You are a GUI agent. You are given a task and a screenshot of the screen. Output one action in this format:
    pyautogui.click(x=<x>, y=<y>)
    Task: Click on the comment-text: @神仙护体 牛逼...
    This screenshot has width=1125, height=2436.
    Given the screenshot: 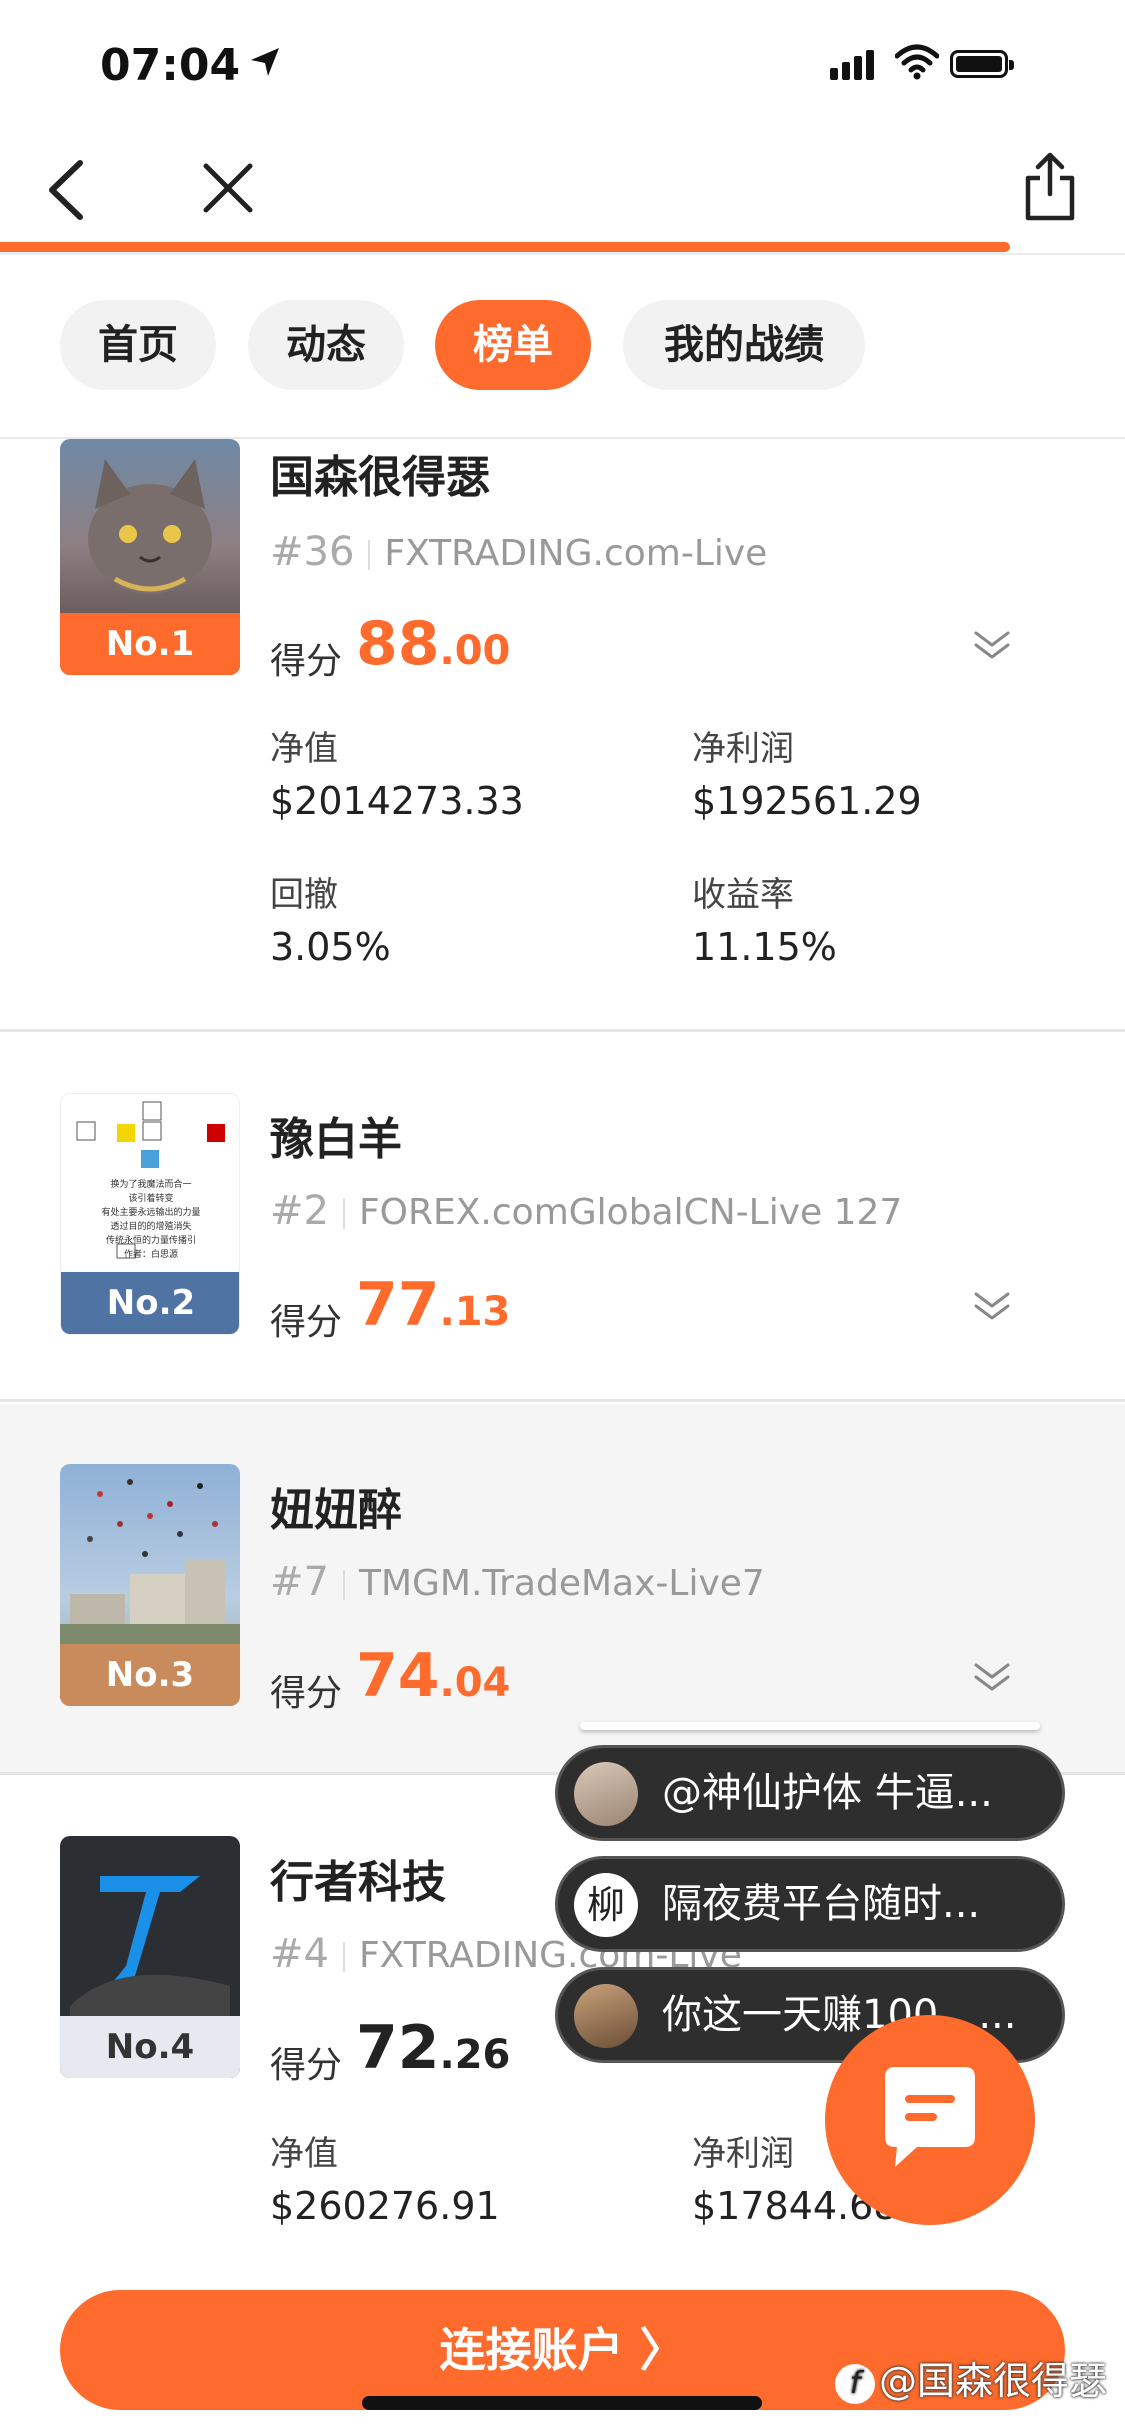 What is the action you would take?
    pyautogui.click(x=827, y=1793)
    